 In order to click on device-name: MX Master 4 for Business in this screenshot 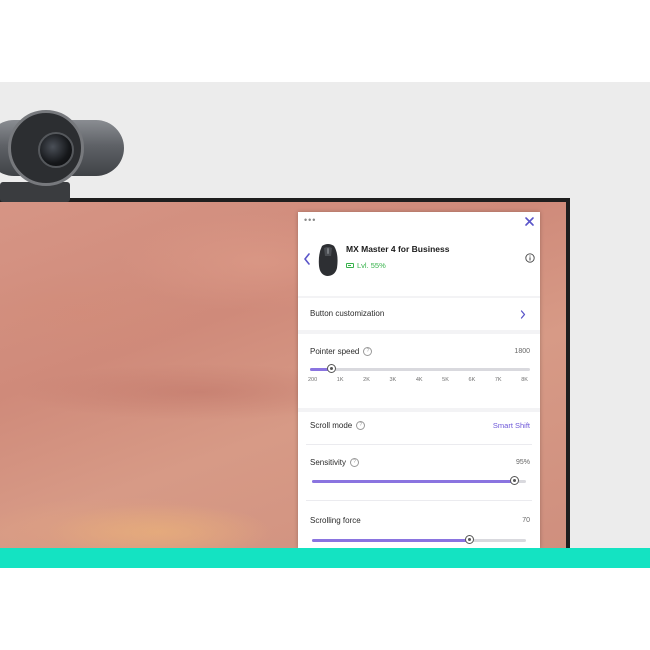, I will do `click(398, 249)`.